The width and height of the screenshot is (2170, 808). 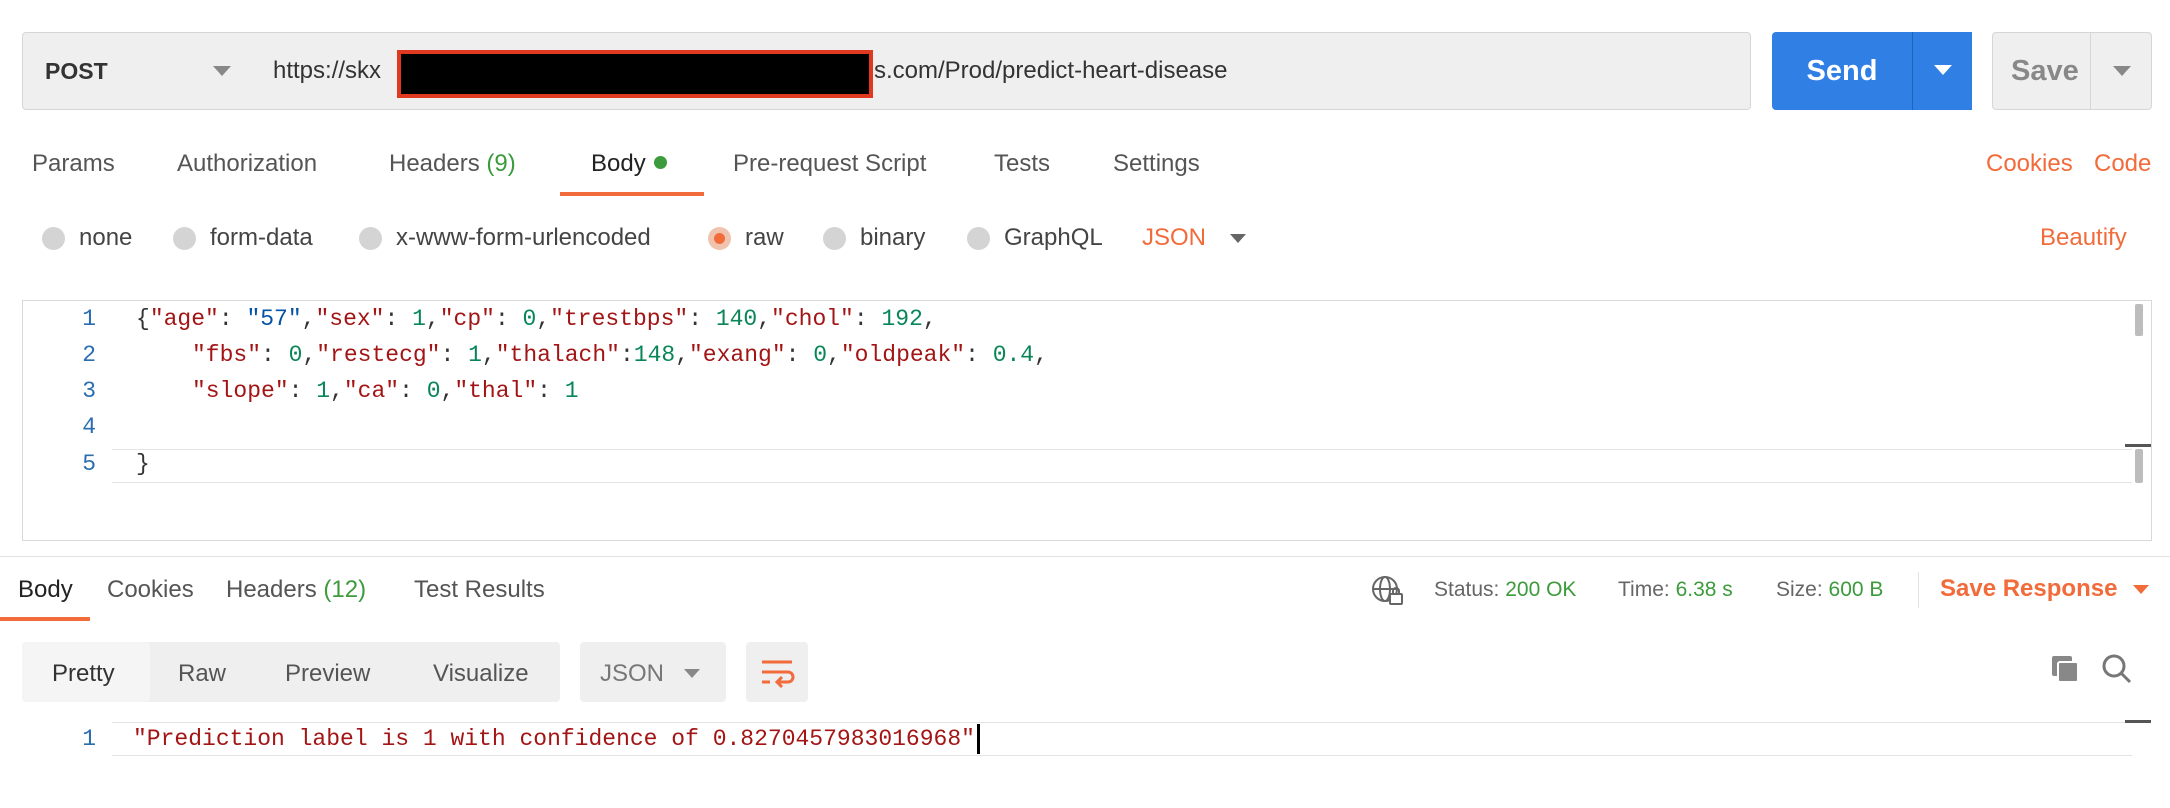 What do you see at coordinates (660, 163) in the screenshot?
I see `modified-dot-icon` at bounding box center [660, 163].